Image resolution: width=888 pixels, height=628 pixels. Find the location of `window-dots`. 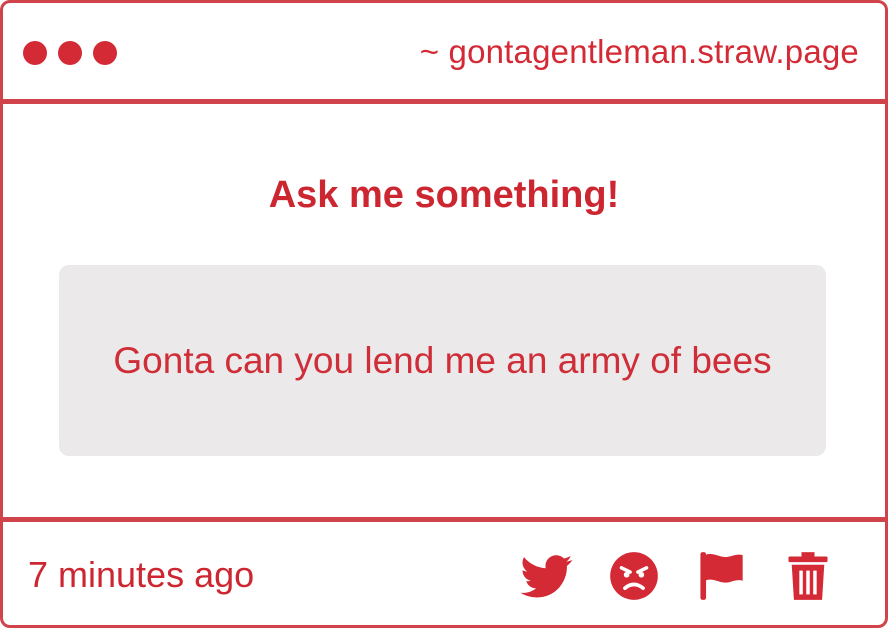

window-dots is located at coordinates (70, 53).